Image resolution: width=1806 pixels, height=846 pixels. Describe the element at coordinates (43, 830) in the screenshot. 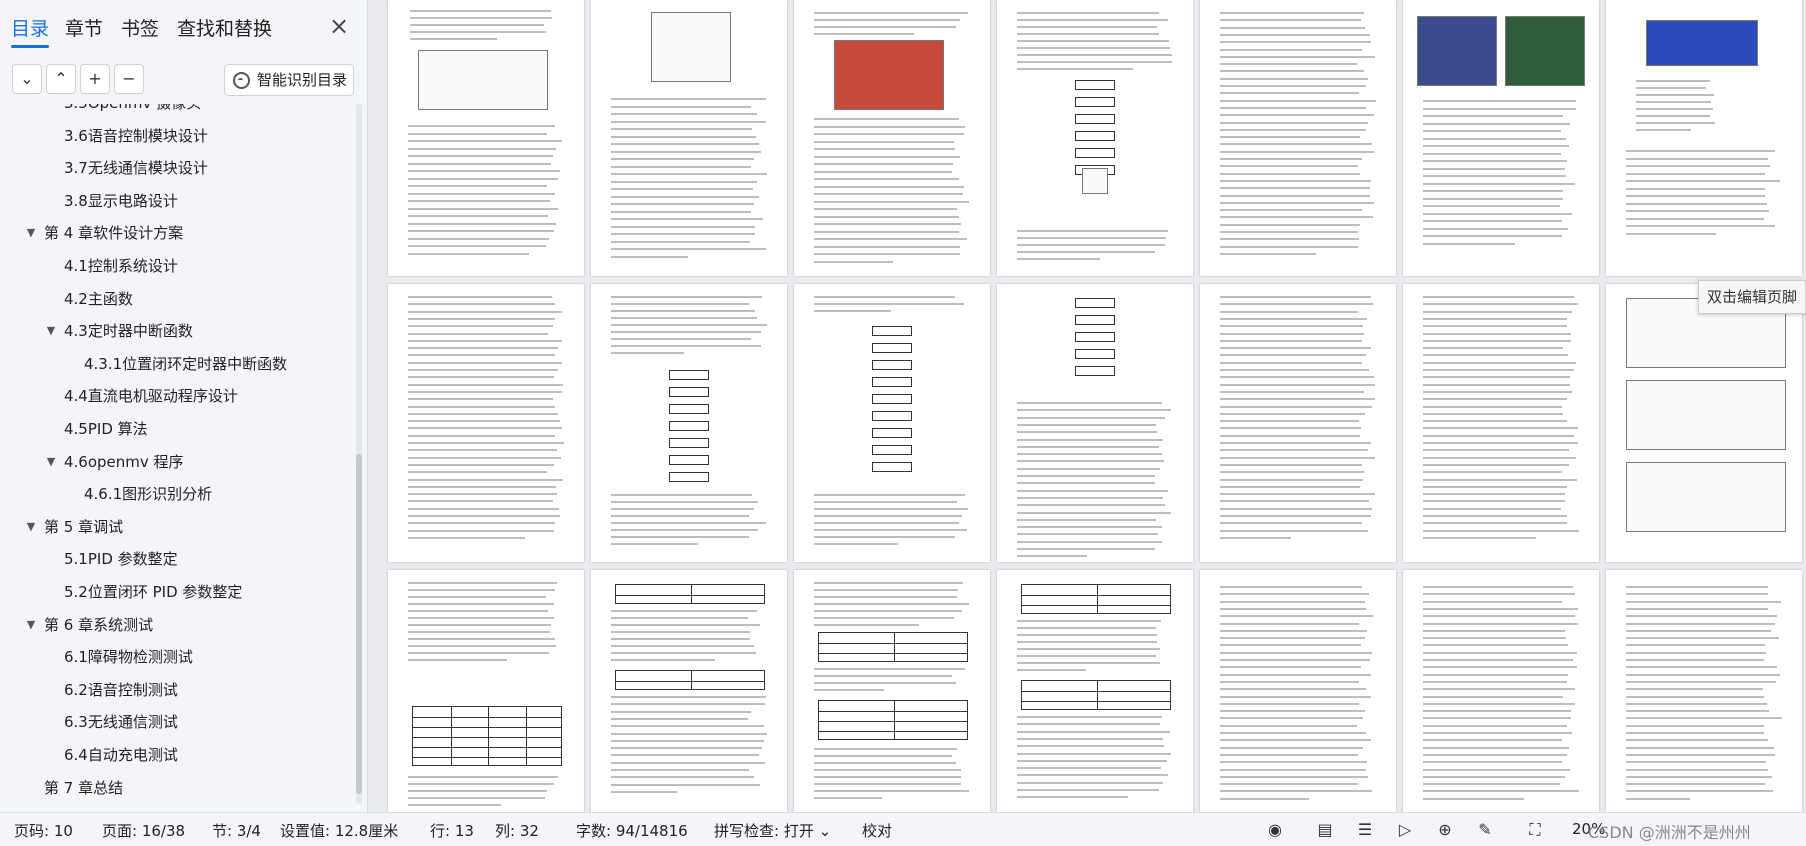

I see `status-page-code: 页码: 10` at that location.